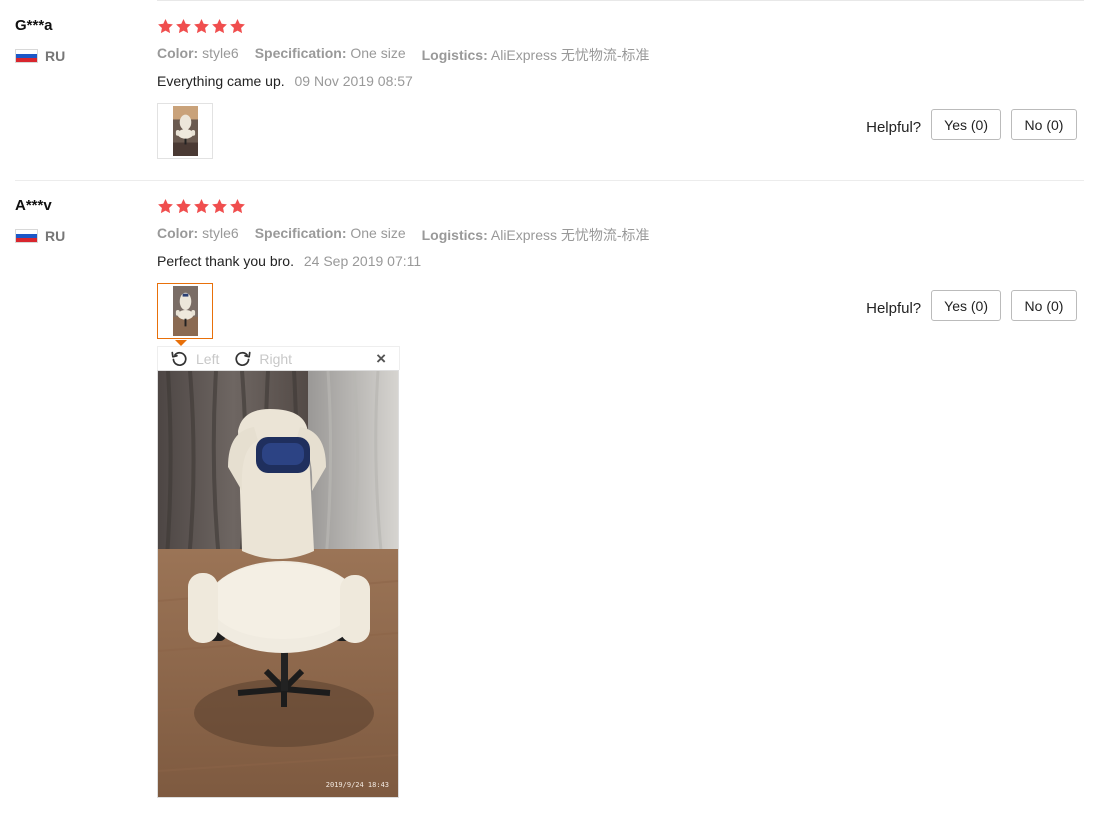 This screenshot has width=1108, height=819. I want to click on photo-viewer-toolbar: Left Right ×, so click(278, 358).